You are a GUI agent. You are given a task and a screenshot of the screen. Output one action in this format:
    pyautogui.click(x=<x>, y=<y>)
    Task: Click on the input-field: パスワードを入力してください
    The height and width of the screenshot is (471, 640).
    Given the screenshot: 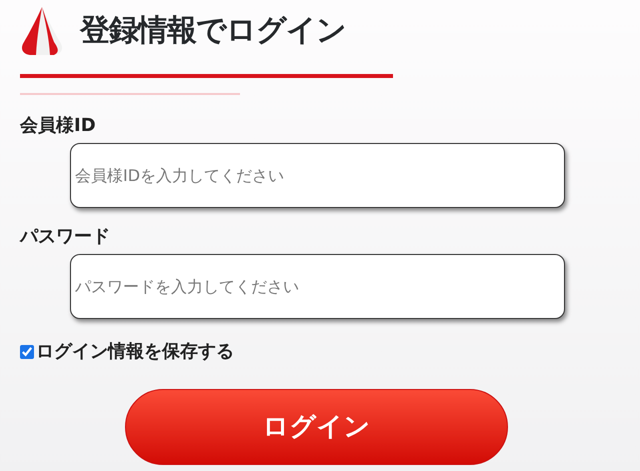 What is the action you would take?
    pyautogui.click(x=317, y=286)
    